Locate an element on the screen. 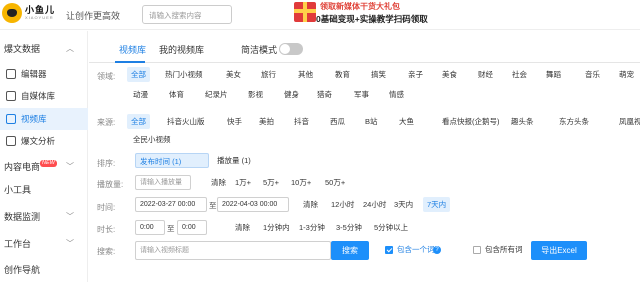 The height and width of the screenshot is (282, 640). contains-one-label: 包含一个词 is located at coordinates (416, 249).